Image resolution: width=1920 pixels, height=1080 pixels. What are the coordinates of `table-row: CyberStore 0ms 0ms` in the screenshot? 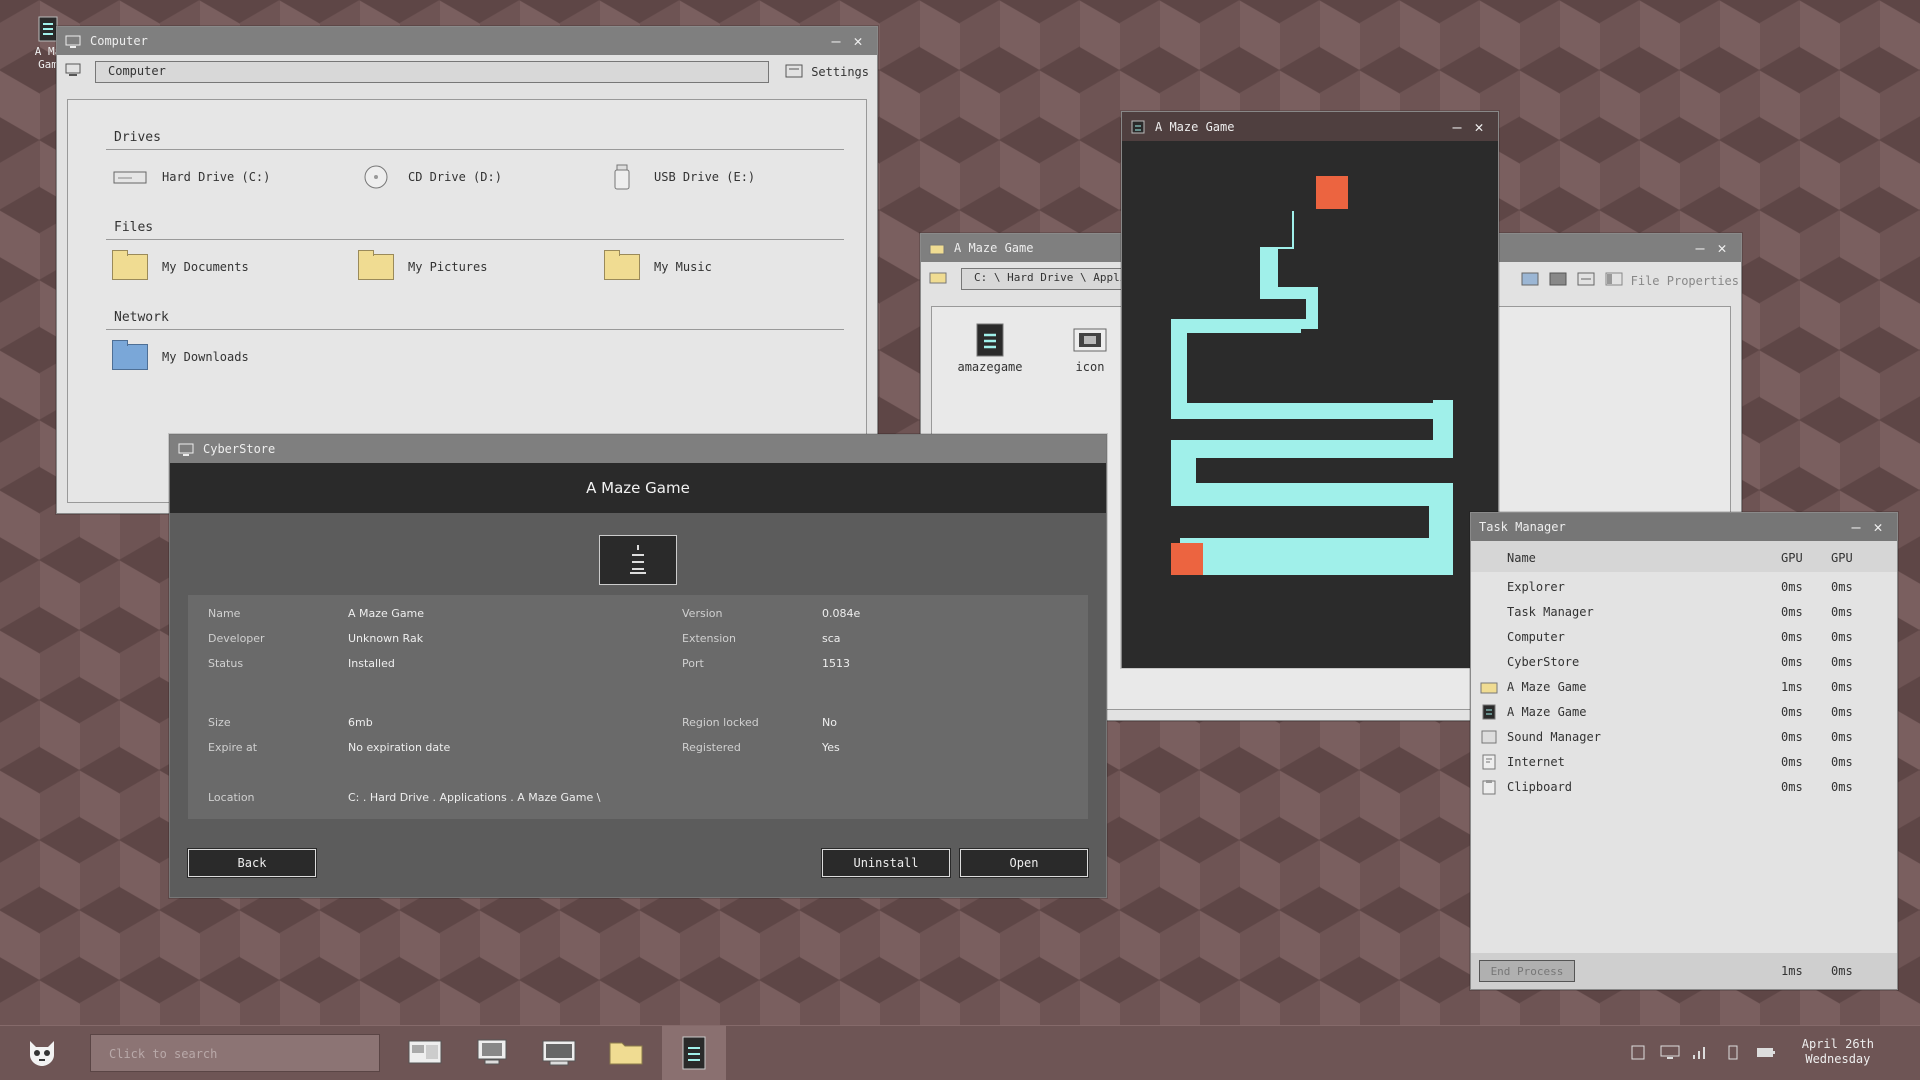 It's located at (1684, 661).